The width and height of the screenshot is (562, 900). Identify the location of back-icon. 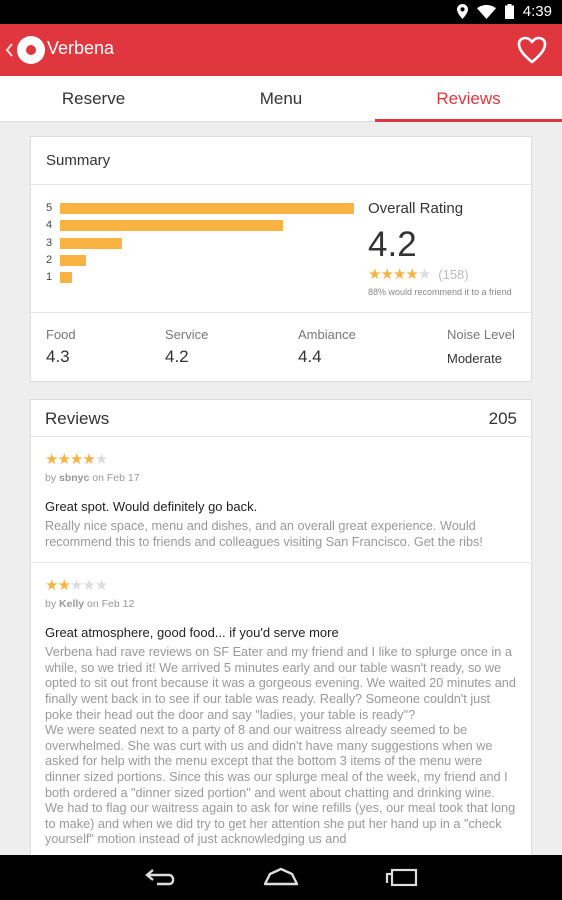
(161, 877).